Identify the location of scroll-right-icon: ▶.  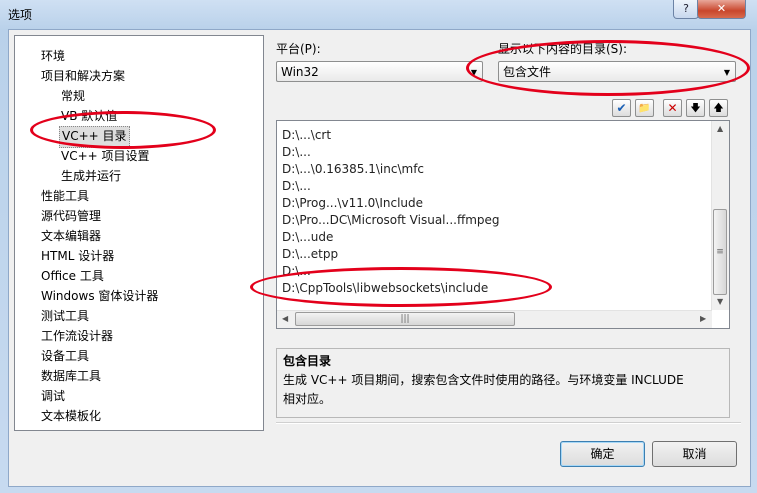
(703, 318).